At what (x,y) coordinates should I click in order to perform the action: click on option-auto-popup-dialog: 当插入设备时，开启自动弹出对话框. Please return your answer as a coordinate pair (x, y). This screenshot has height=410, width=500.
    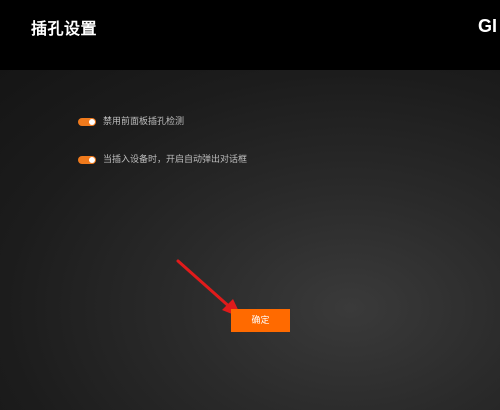
    Looking at the image, I should click on (162, 160).